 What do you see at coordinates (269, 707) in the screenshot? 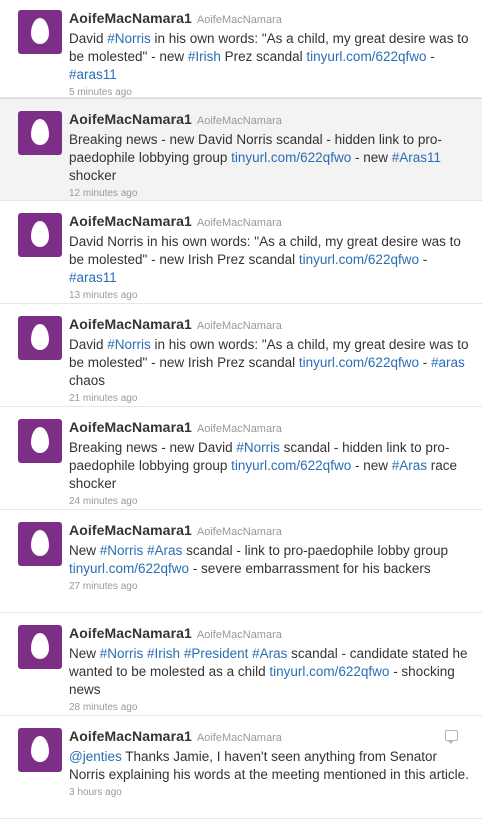
I see `timestamp-link: 28 minutes ago` at bounding box center [269, 707].